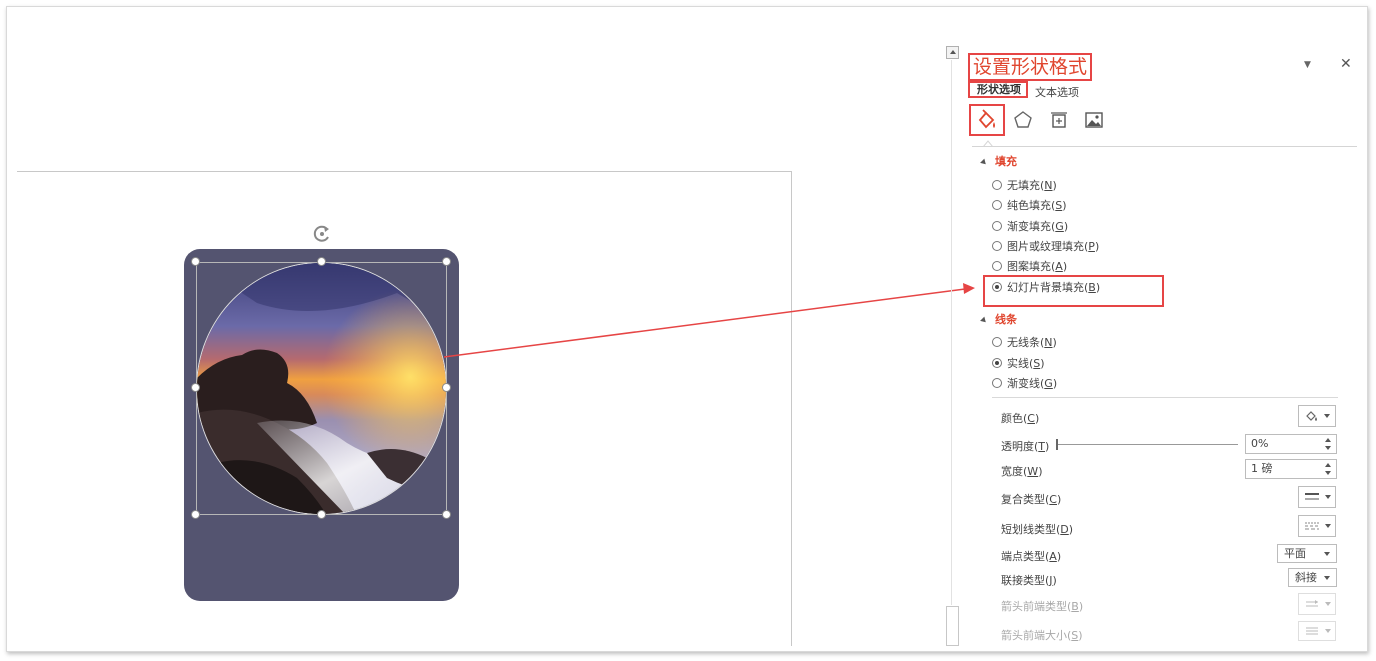 The height and width of the screenshot is (661, 1376). I want to click on arrow-size-icon, so click(1311, 631).